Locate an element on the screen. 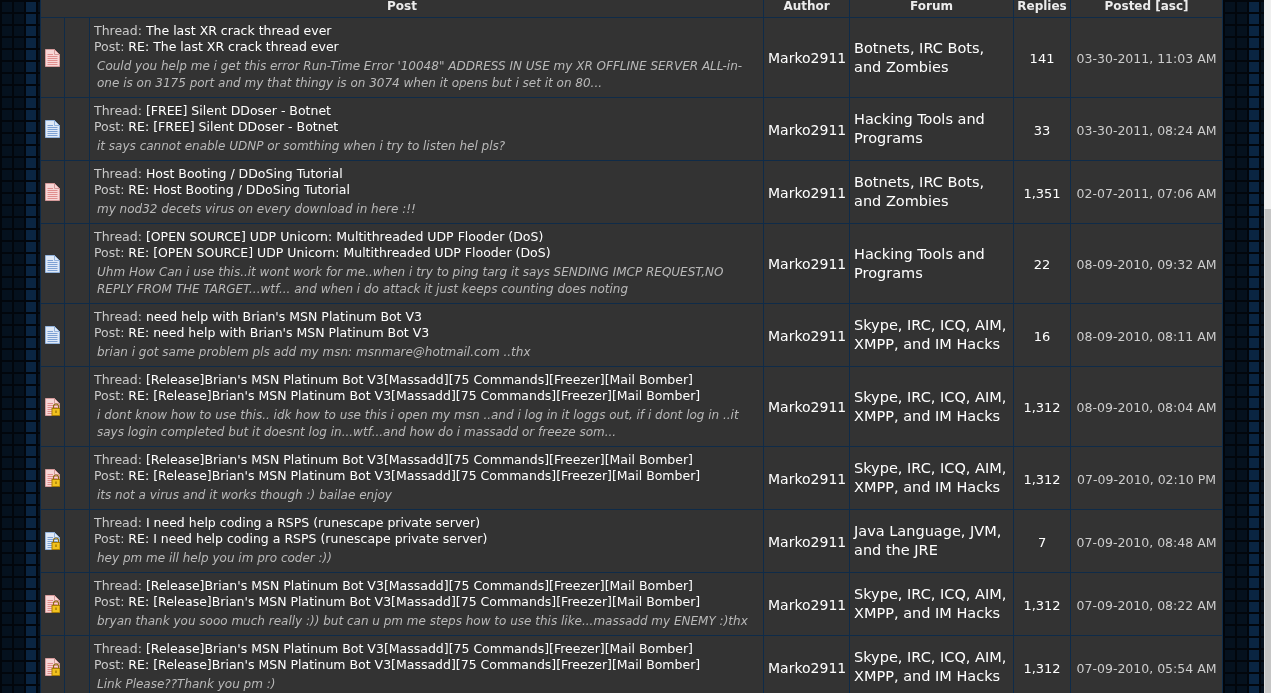 This screenshot has height=693, width=1271. reply-count: 33 is located at coordinates (1042, 130).